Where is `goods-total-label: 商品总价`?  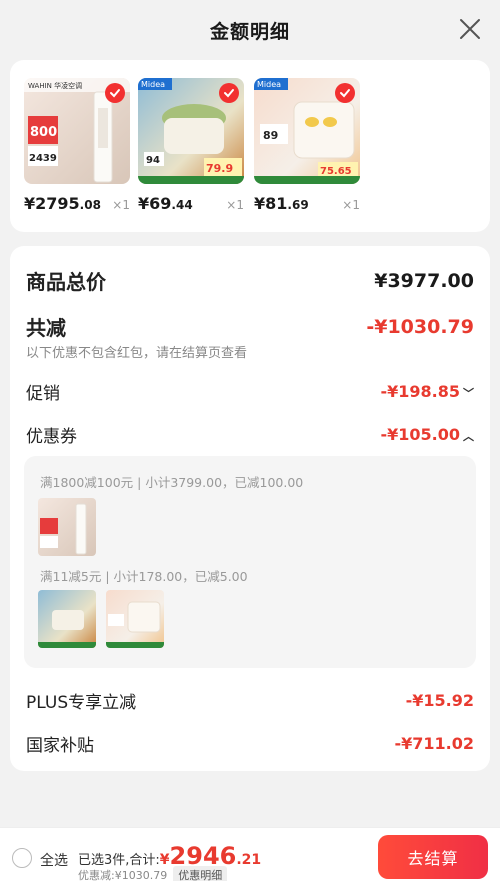
goods-total-label: 商品总价 is located at coordinates (66, 282).